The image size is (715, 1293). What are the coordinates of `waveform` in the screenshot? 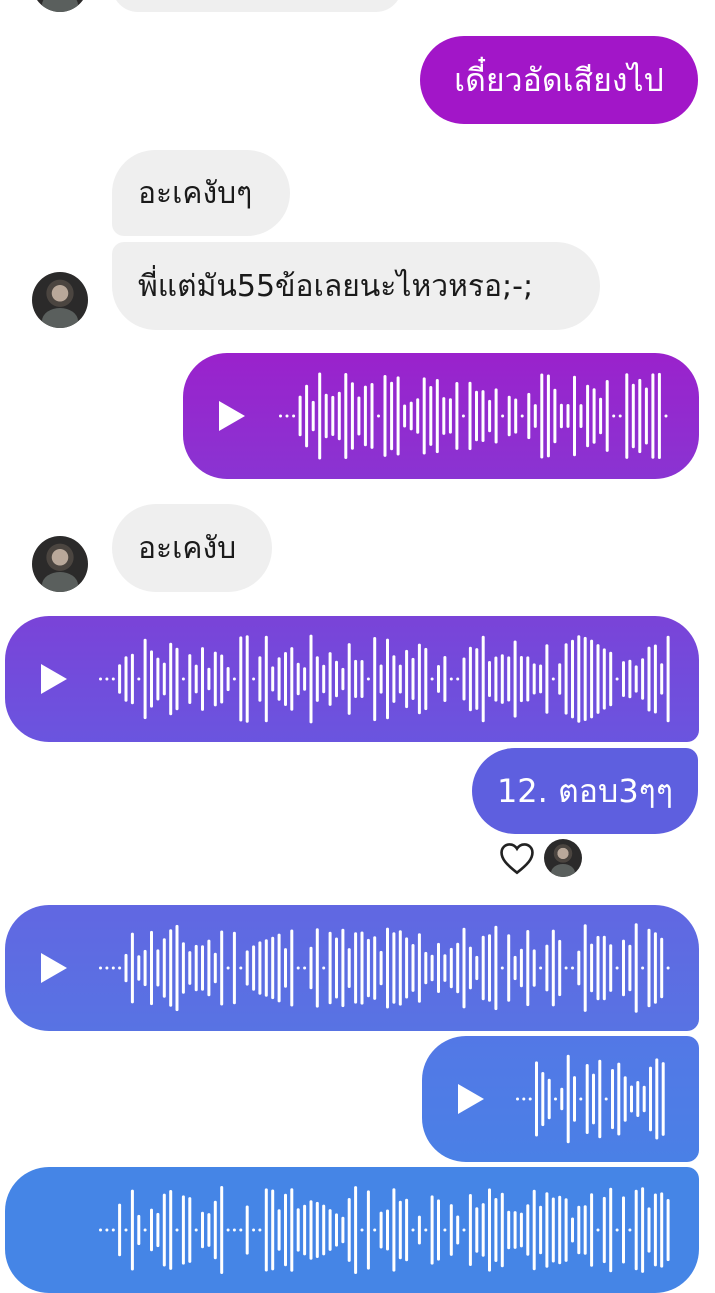 It's located at (473, 416).